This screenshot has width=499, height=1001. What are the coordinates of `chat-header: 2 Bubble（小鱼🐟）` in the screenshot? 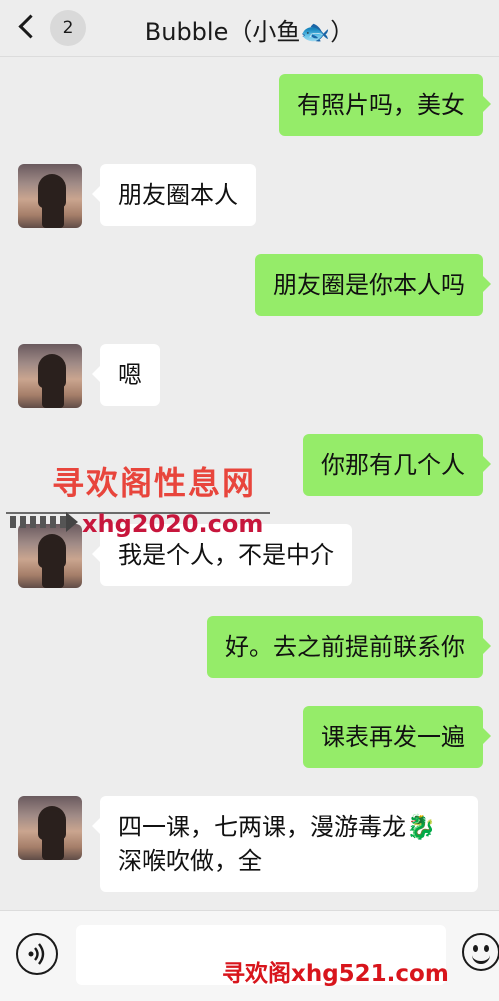 It's located at (249, 28).